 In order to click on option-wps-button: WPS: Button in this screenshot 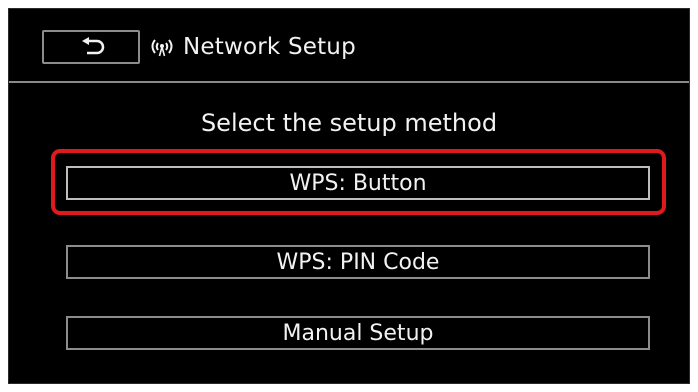, I will do `click(358, 183)`.